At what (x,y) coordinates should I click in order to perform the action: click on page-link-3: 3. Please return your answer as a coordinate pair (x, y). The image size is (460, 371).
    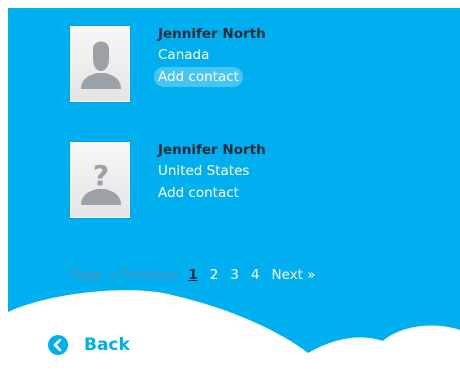
    Looking at the image, I should click on (234, 275).